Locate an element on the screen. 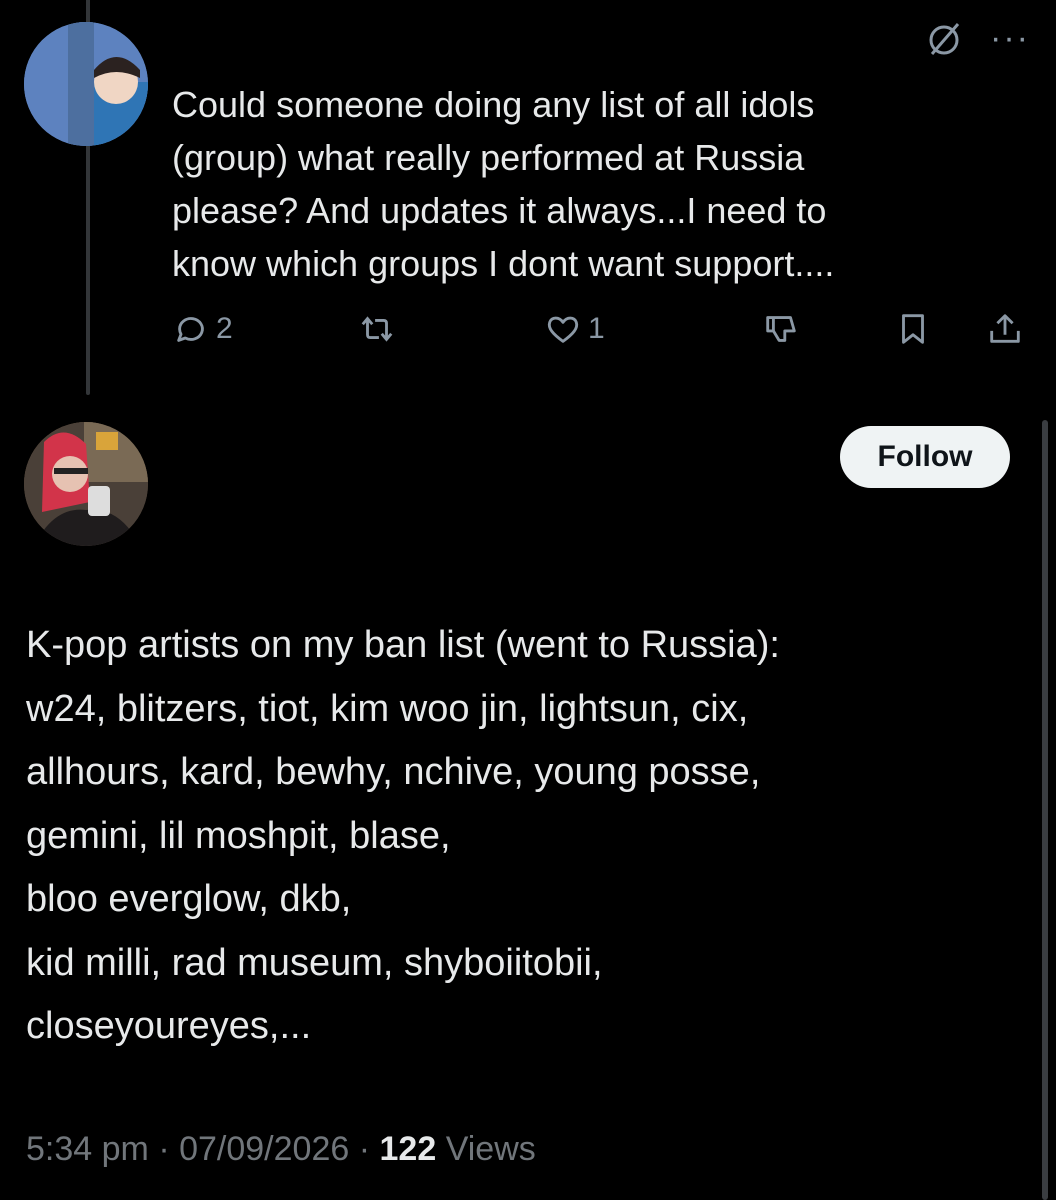 Image resolution: width=1056 pixels, height=1200 pixels. bookmark-button is located at coordinates (913, 329).